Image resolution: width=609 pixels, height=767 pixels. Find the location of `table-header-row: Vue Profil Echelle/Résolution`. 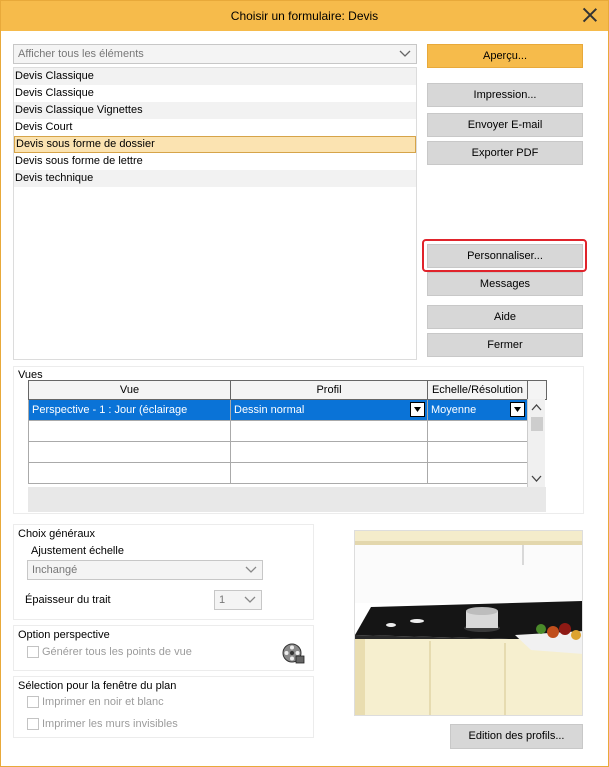

table-header-row: Vue Profil Echelle/Résolution is located at coordinates (287, 390).